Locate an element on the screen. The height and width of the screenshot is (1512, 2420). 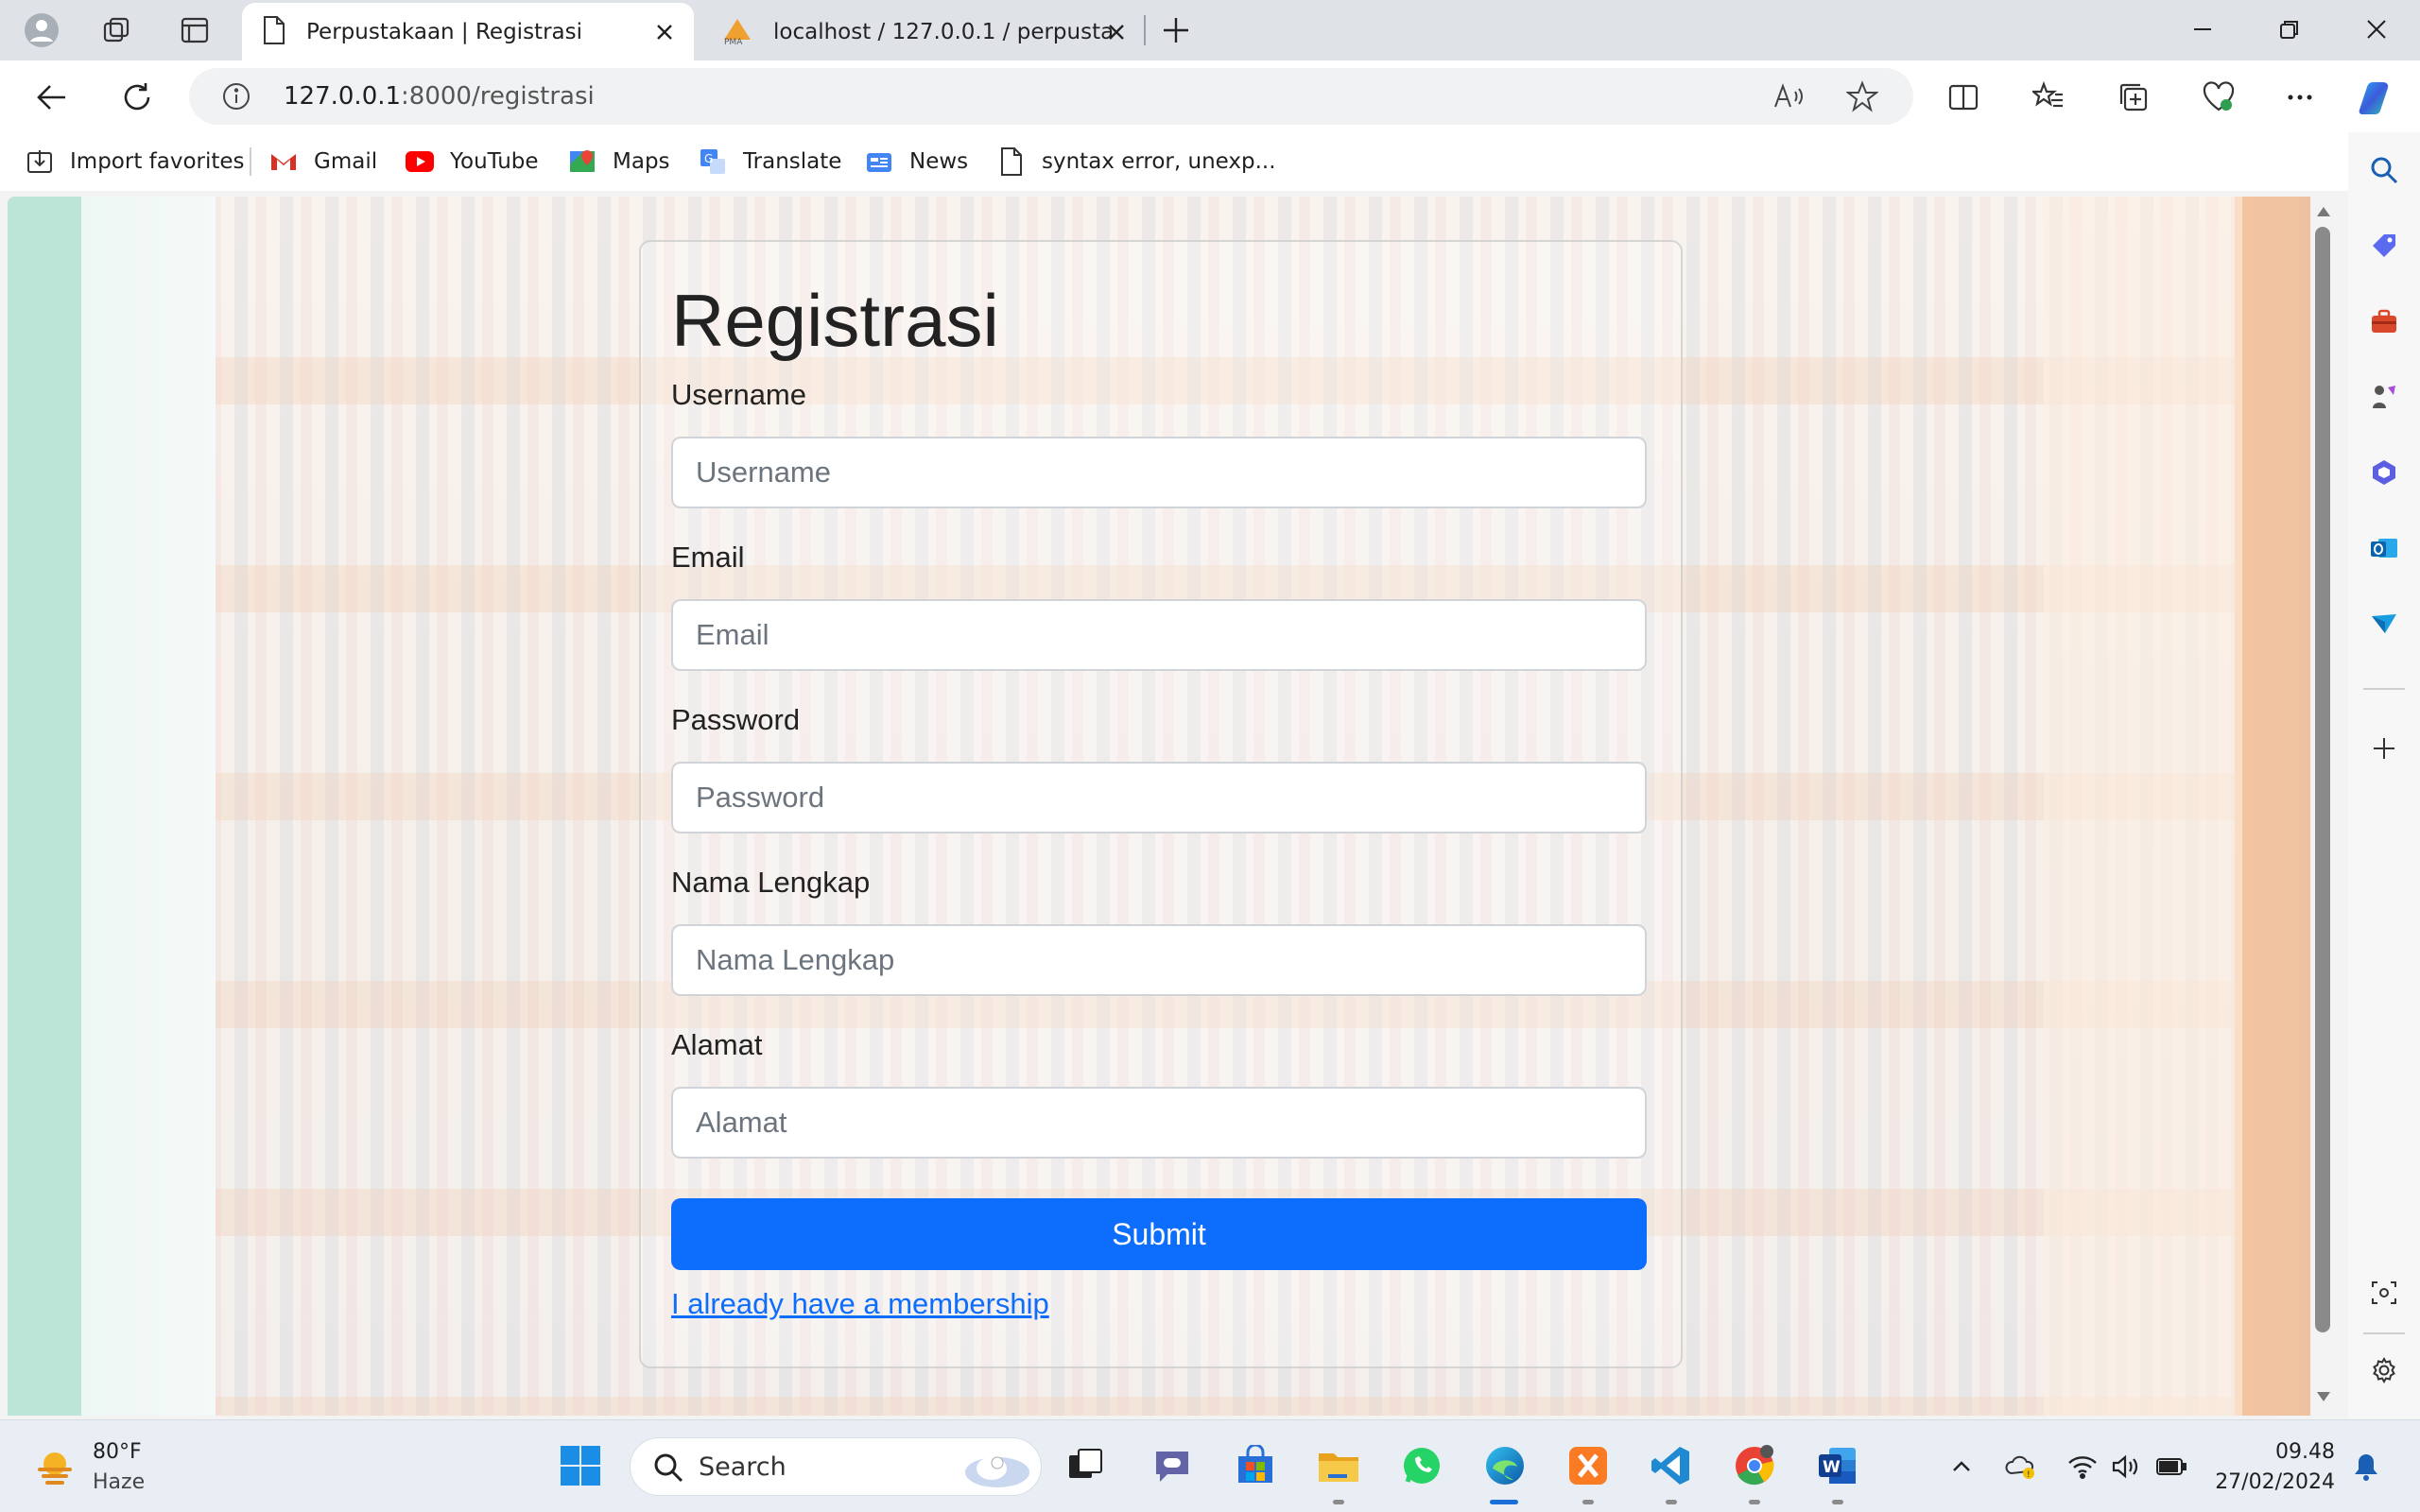
info-icon is located at coordinates (236, 96).